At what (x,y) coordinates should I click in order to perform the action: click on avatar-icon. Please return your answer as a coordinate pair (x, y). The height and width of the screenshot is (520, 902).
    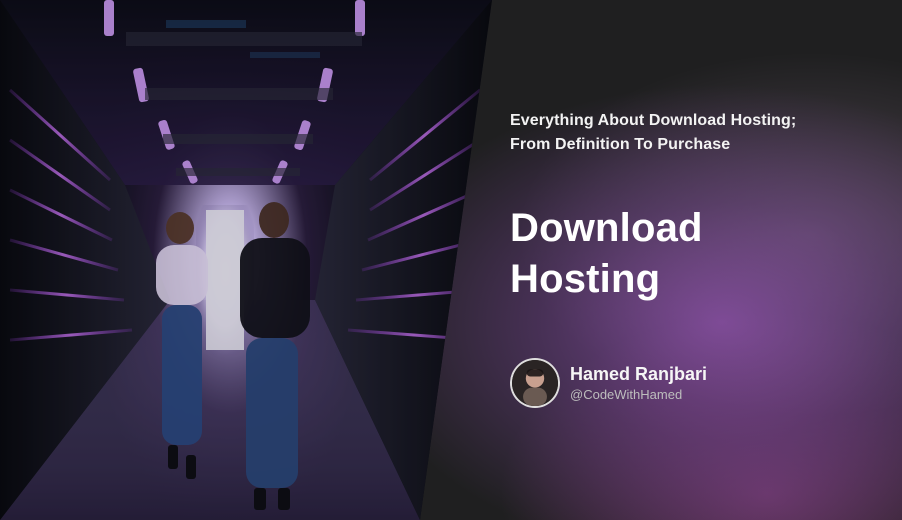
    Looking at the image, I should click on (535, 383).